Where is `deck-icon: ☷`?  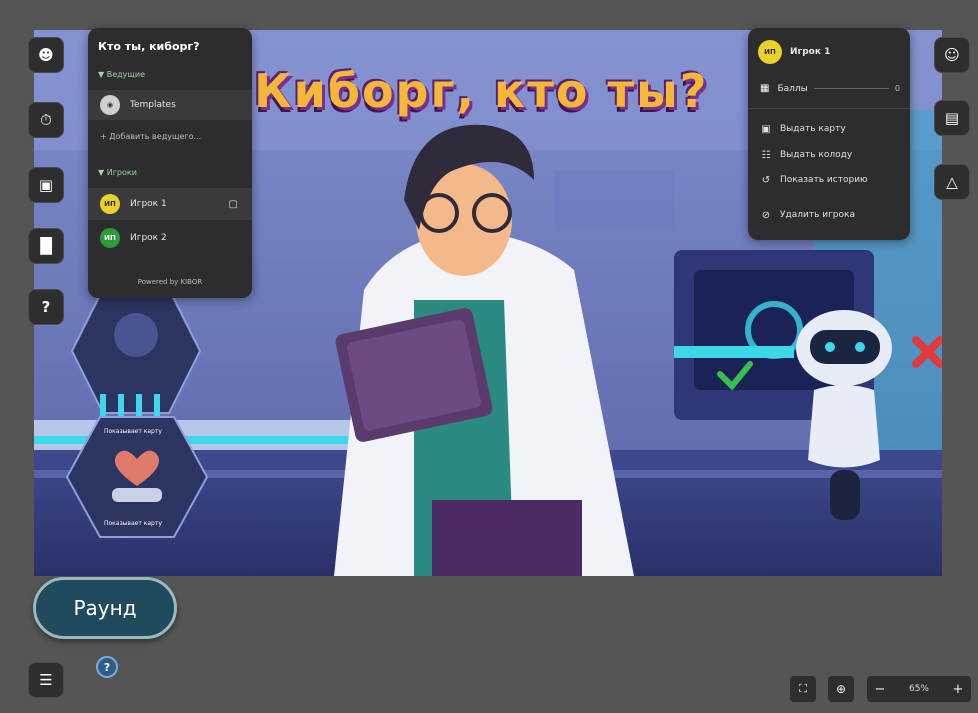
deck-icon: ☷ is located at coordinates (766, 155).